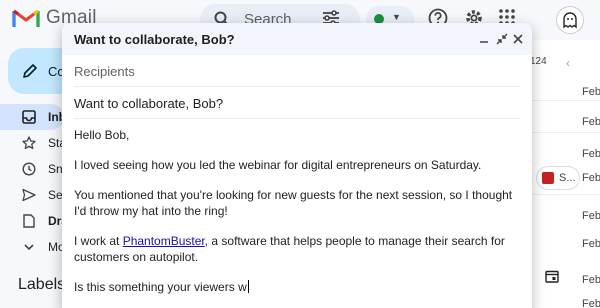  I want to click on sidebar-item-snoozed: Snoozed, so click(47, 169).